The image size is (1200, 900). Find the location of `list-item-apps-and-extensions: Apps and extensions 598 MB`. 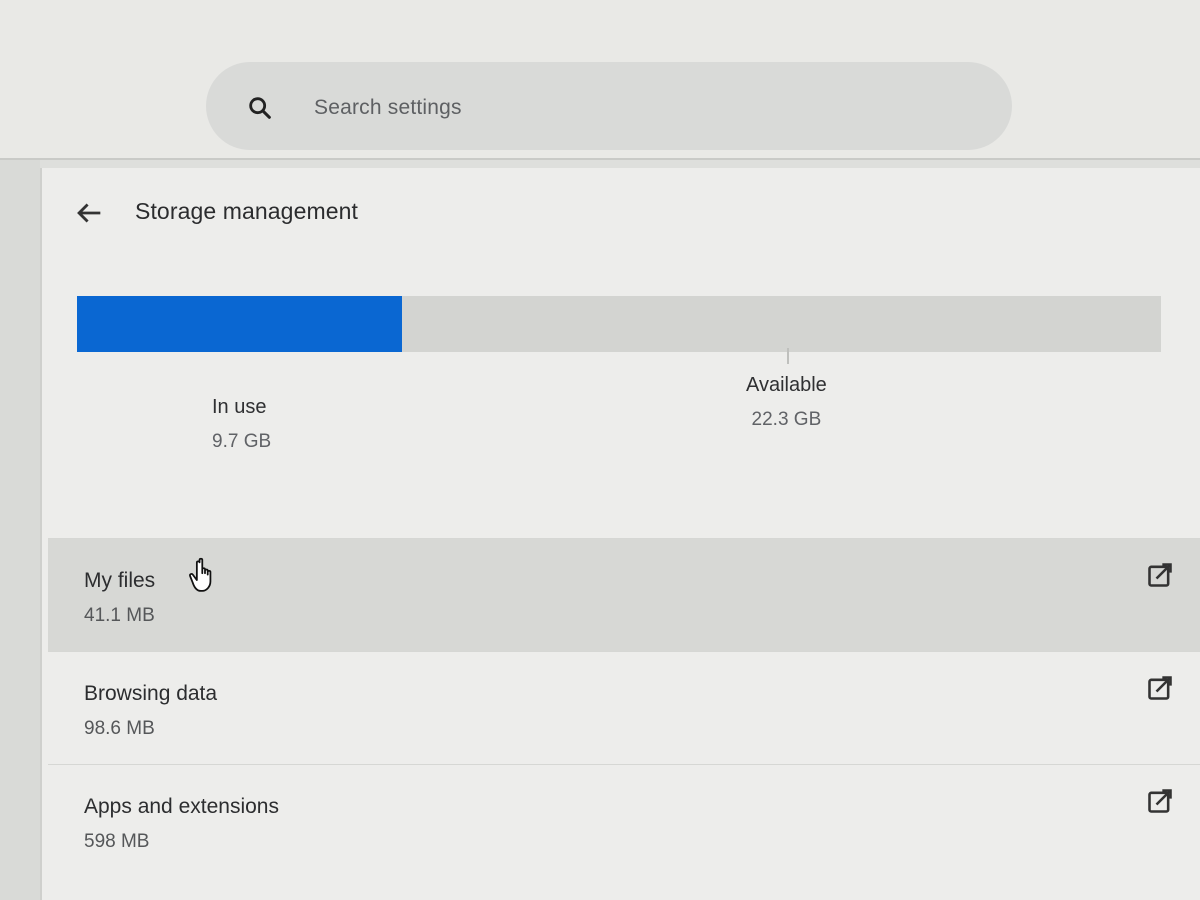

list-item-apps-and-extensions: Apps and extensions 598 MB is located at coordinates (624, 820).